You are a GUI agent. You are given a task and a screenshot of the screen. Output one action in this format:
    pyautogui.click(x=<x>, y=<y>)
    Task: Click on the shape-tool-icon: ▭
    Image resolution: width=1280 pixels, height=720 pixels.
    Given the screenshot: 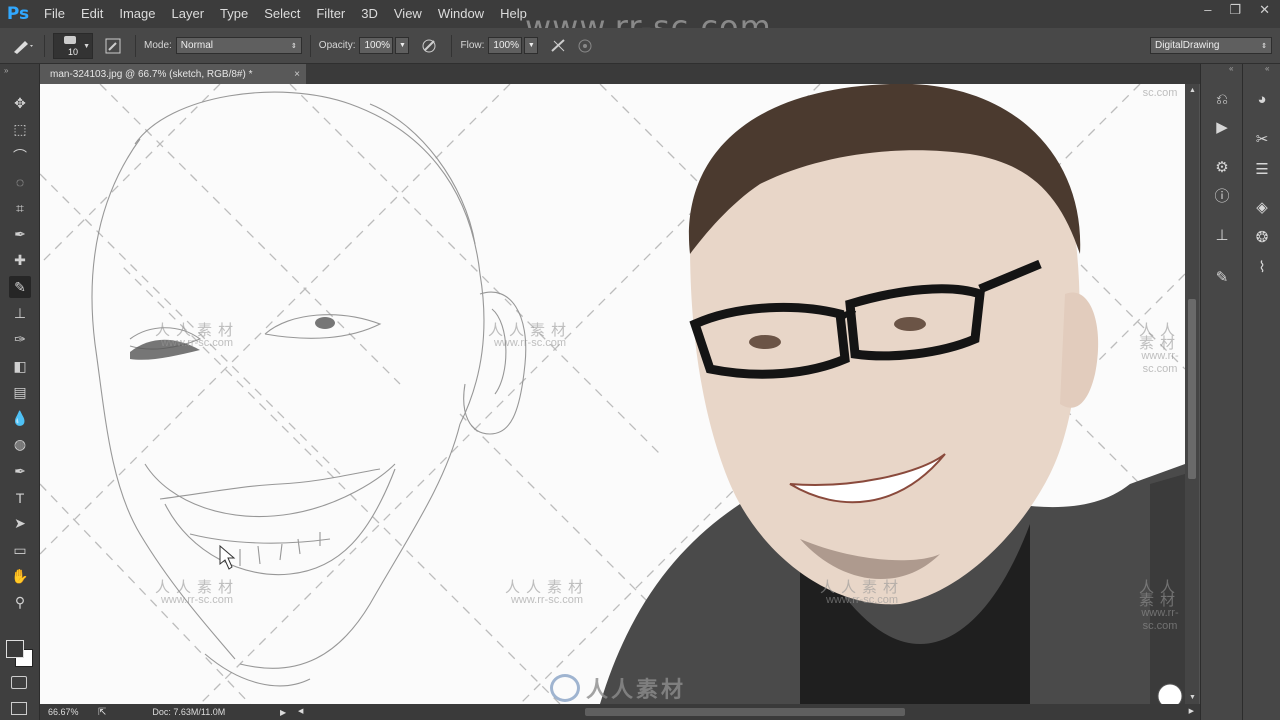 What is the action you would take?
    pyautogui.click(x=20, y=550)
    